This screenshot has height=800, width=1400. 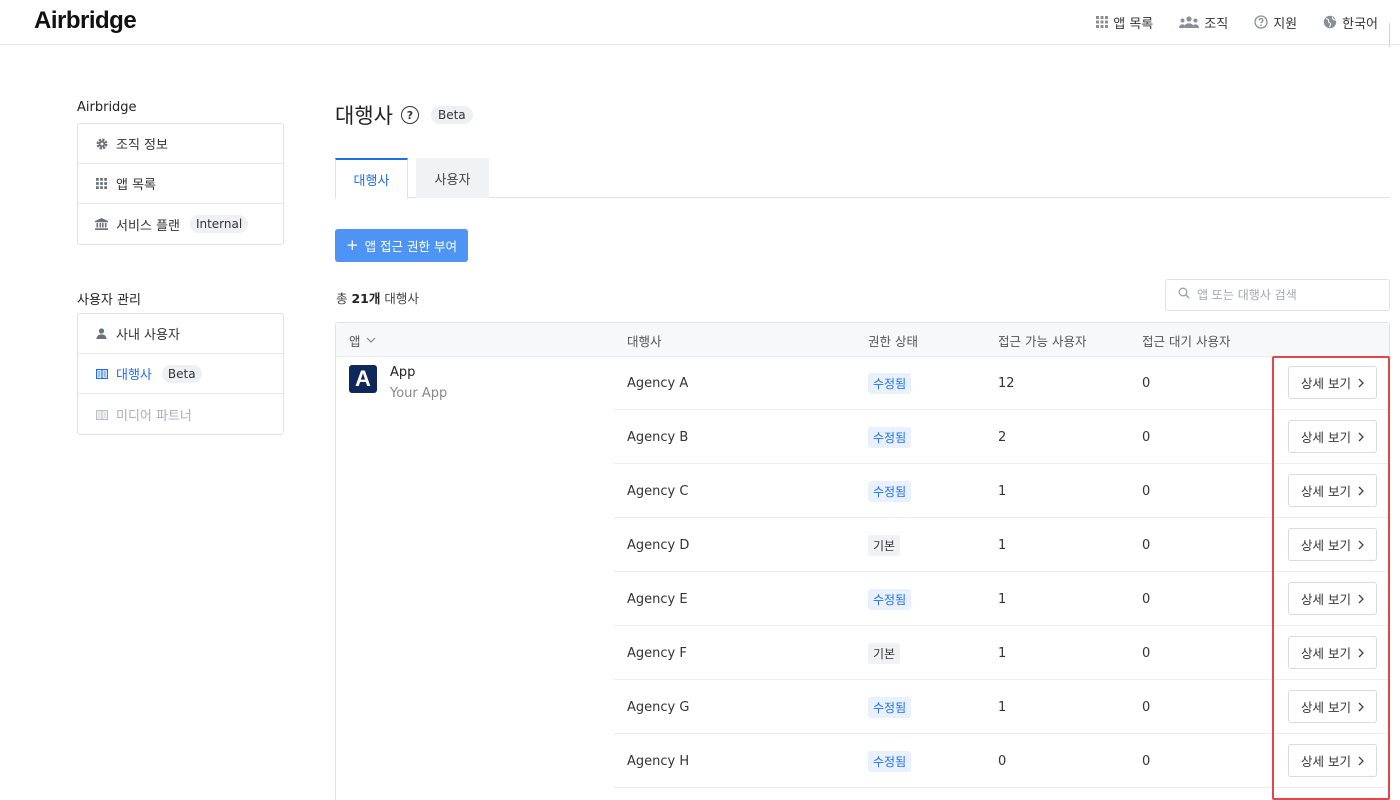 I want to click on sidebar-section-user-mgmt: 사내 사용자 대행사 Beta 미디어 파트너, so click(x=180, y=374).